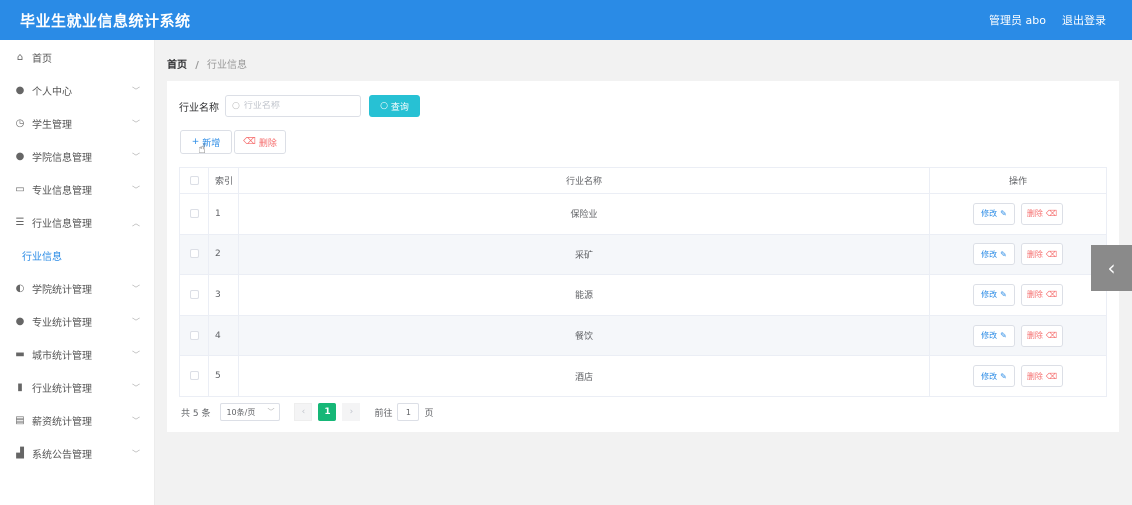 The image size is (1132, 505). I want to click on table-row: 4 餐饮 修改 ✎ 删除 ⌫, so click(643, 335).